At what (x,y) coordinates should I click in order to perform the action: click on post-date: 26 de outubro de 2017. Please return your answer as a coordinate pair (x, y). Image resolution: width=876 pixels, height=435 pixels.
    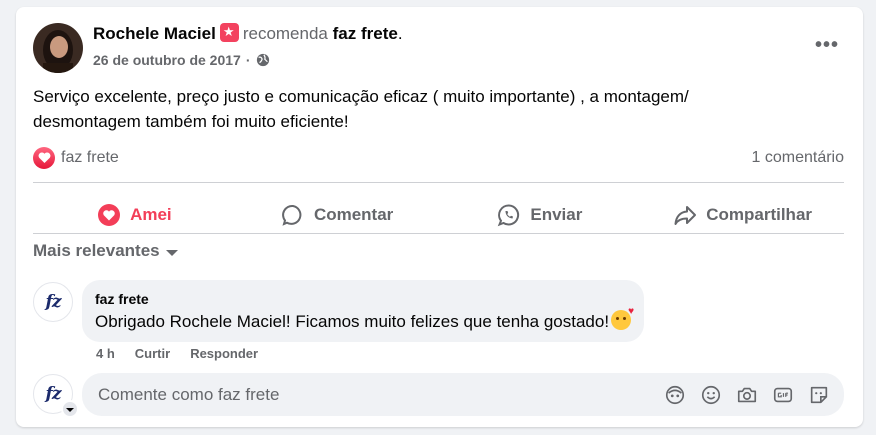
    Looking at the image, I should click on (167, 60).